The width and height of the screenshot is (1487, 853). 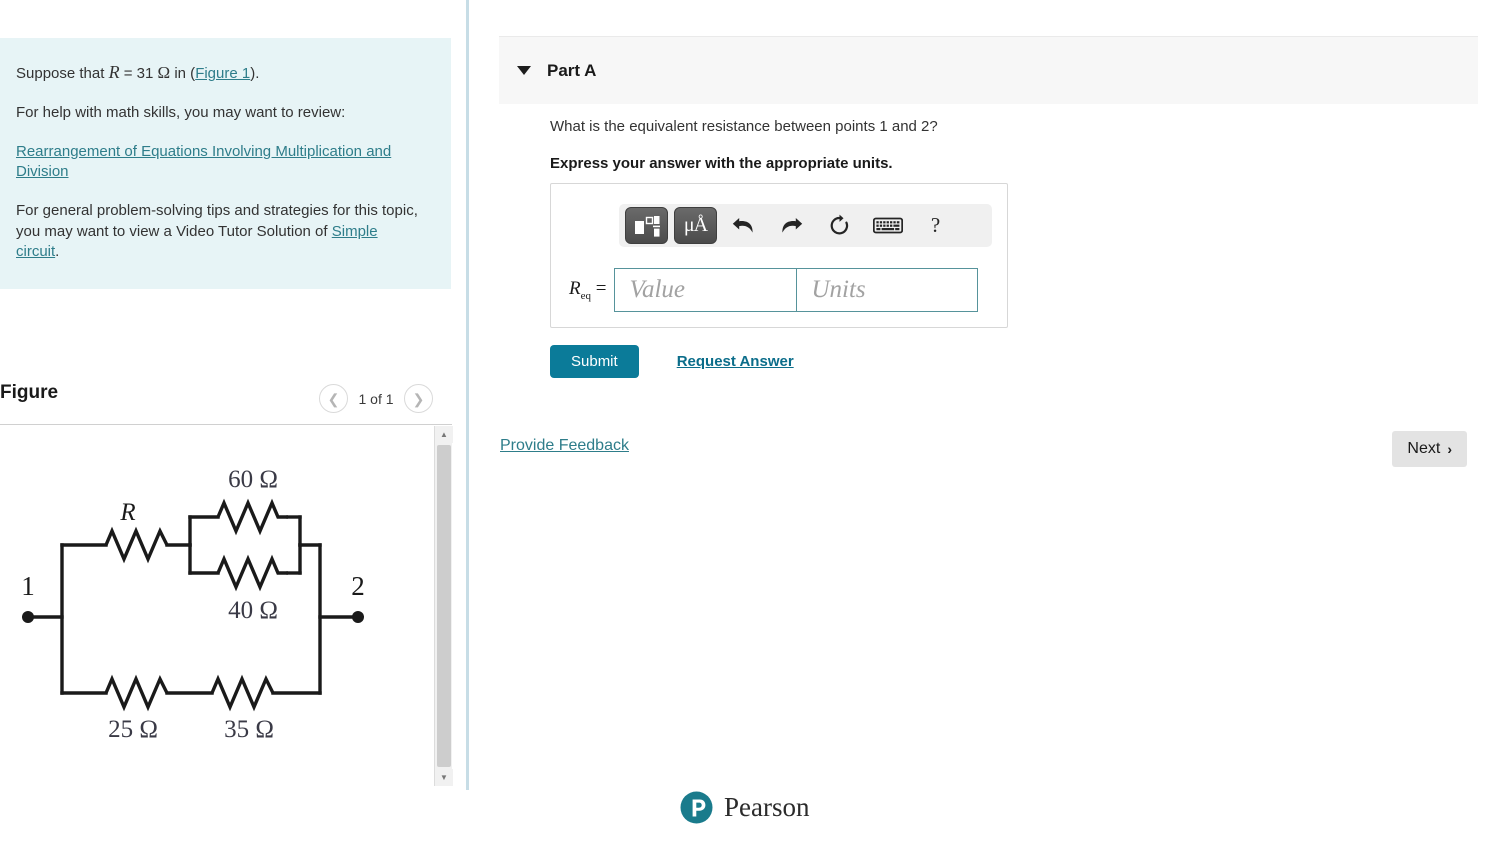 What do you see at coordinates (358, 586) in the screenshot?
I see `svg-text: 2` at bounding box center [358, 586].